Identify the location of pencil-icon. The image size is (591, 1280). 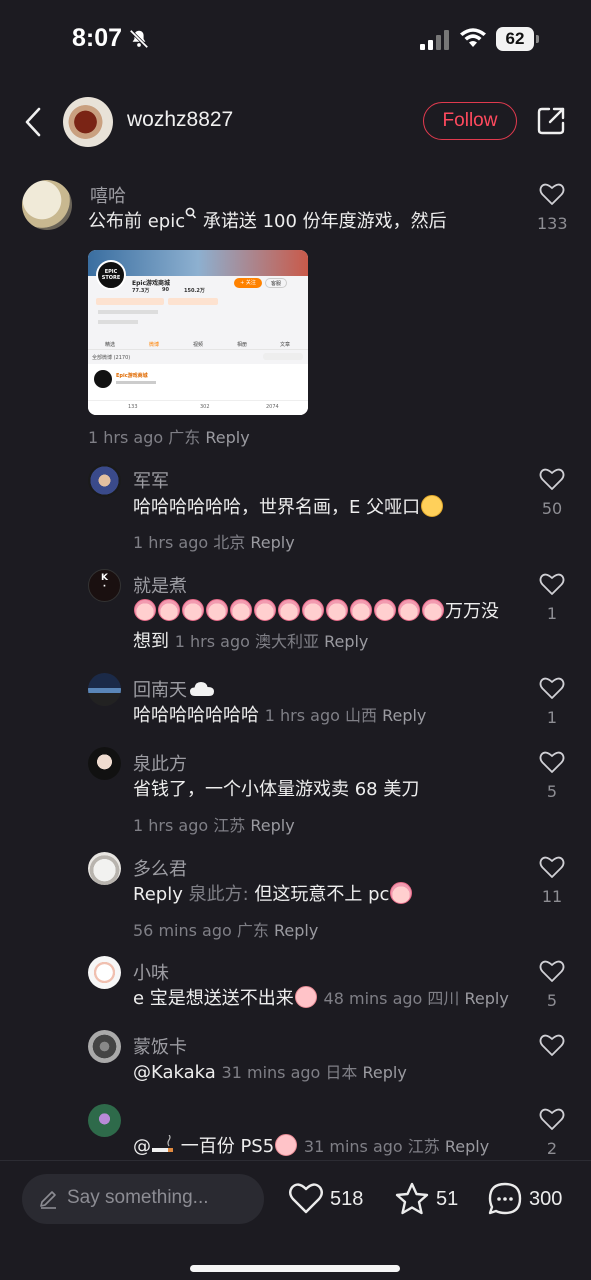
(48, 1200).